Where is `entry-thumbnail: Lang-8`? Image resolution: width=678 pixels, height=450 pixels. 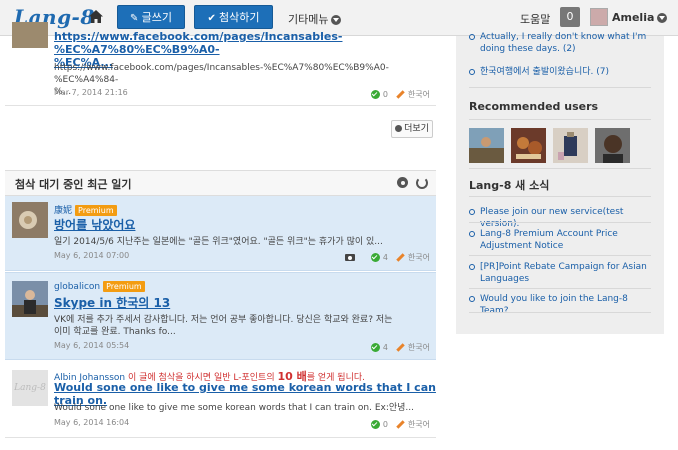
entry-thumbnail: Lang-8 is located at coordinates (30, 388).